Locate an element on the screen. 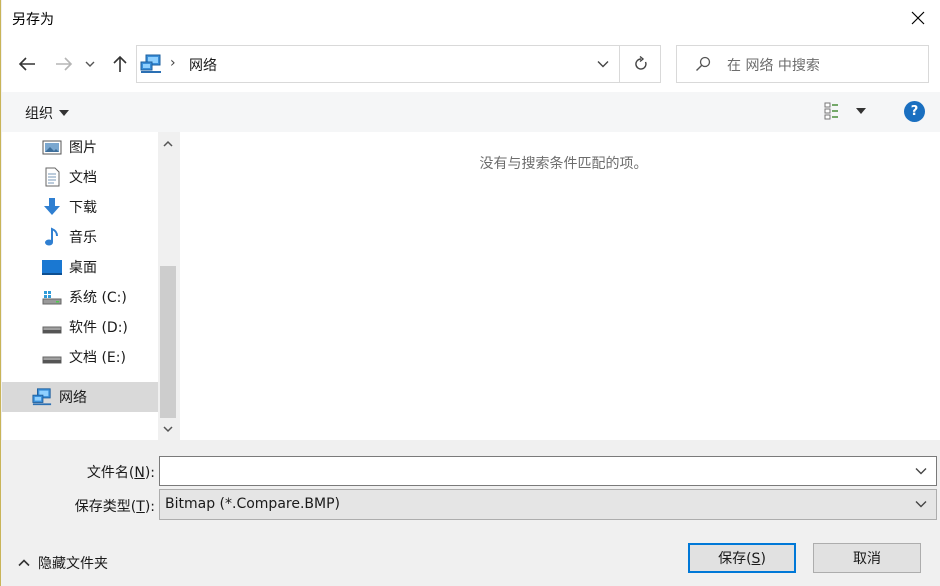  filename-input is located at coordinates (532, 471).